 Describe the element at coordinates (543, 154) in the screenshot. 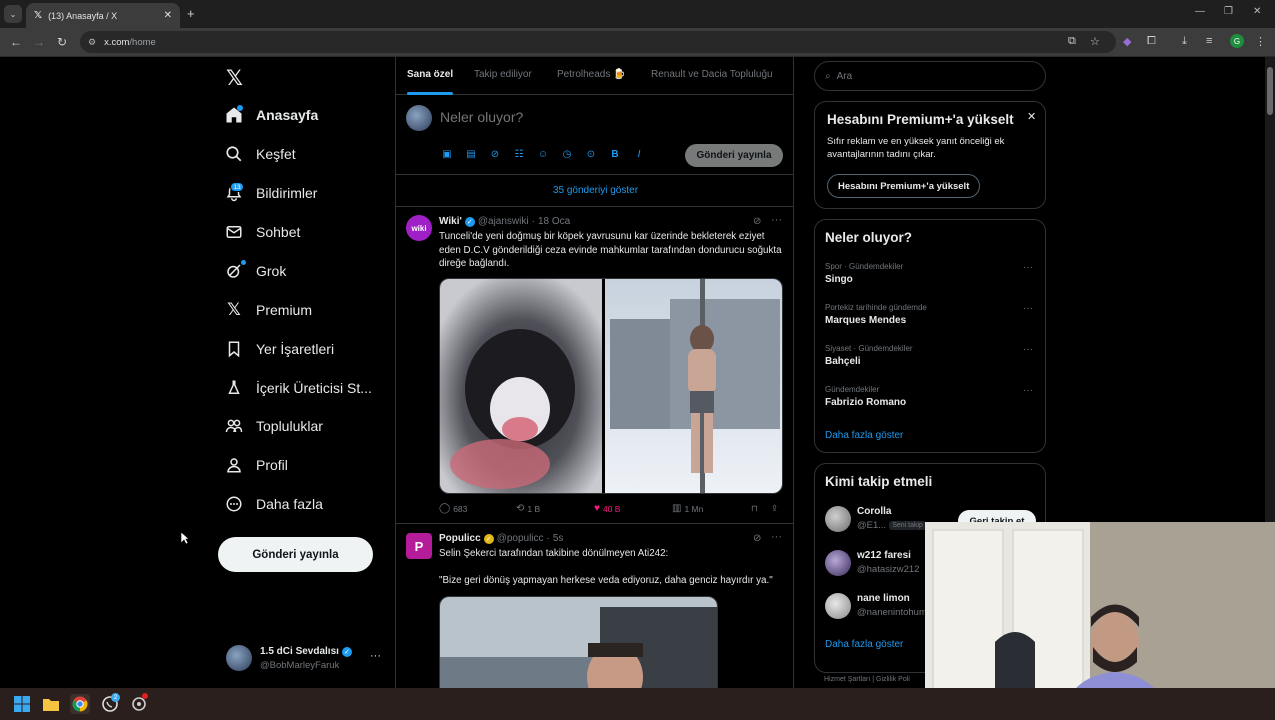

I see `emoji-icon: ☺` at that location.